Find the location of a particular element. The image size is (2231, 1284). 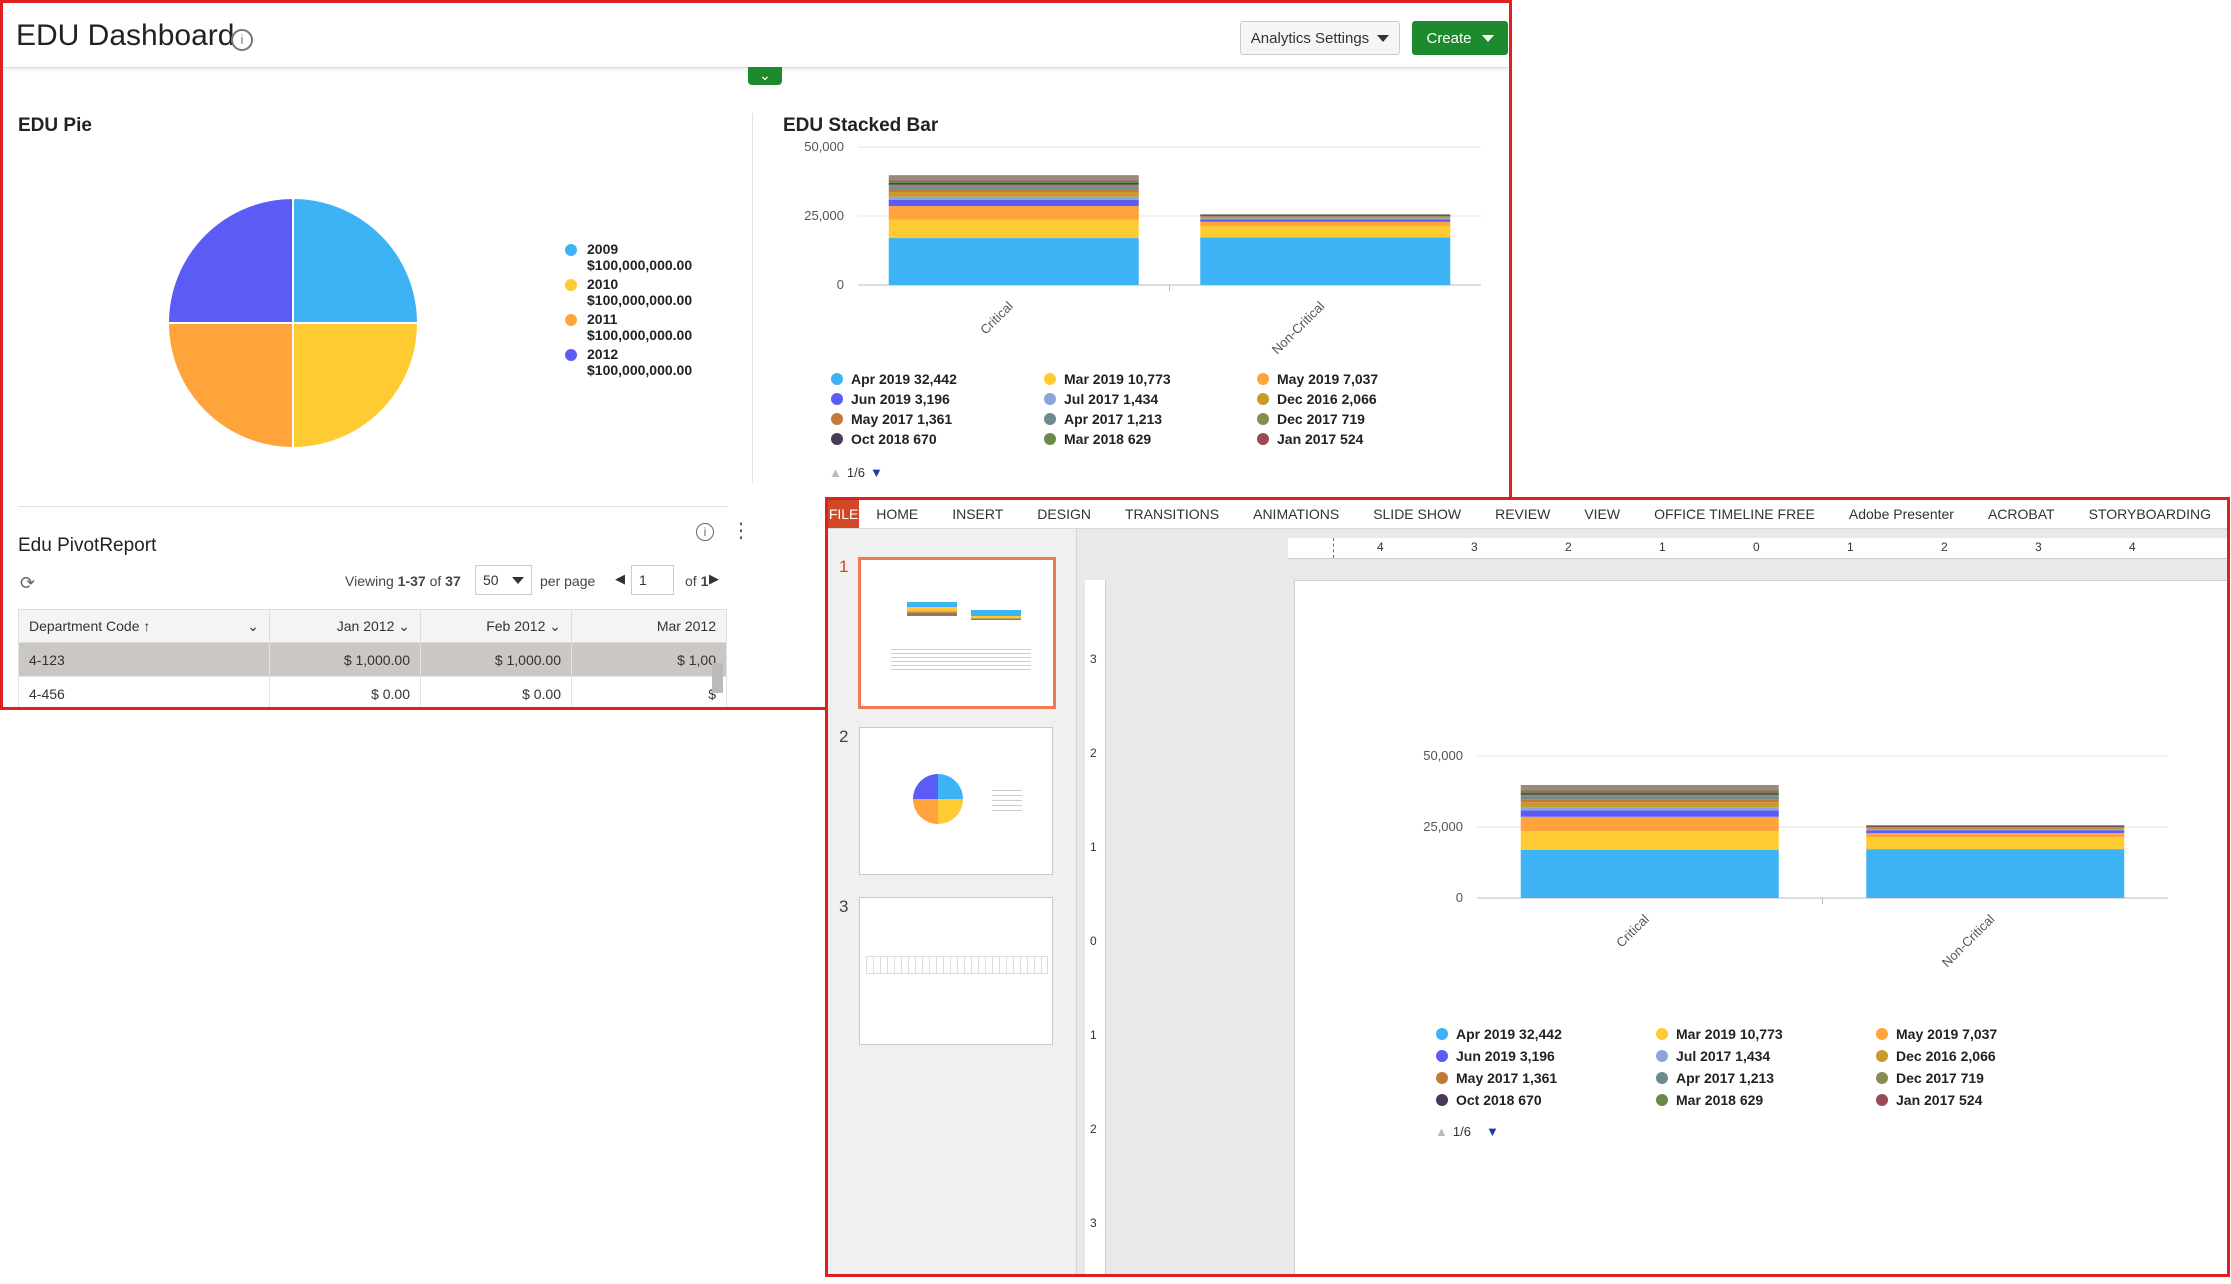

pie-slice-2011 is located at coordinates (230, 386).